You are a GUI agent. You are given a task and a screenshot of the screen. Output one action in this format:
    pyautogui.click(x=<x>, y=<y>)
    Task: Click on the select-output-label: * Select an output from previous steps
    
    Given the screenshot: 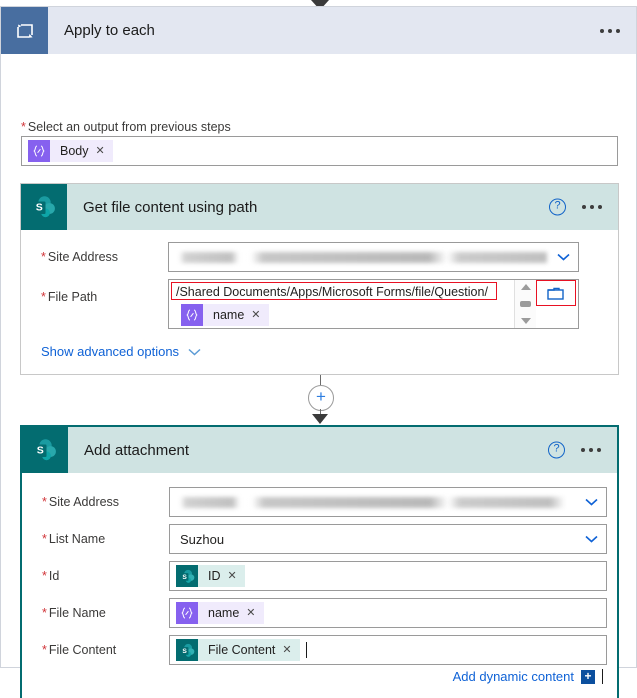 What is the action you would take?
    pyautogui.click(x=126, y=127)
    